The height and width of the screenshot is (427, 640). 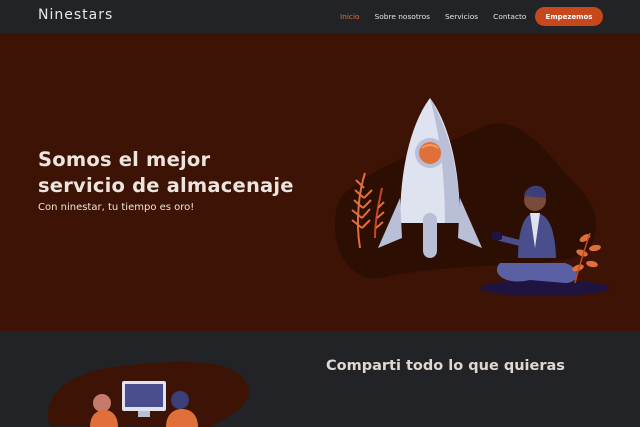 I want to click on hero-title-line-2: servicio de almacenaje, so click(x=166, y=185).